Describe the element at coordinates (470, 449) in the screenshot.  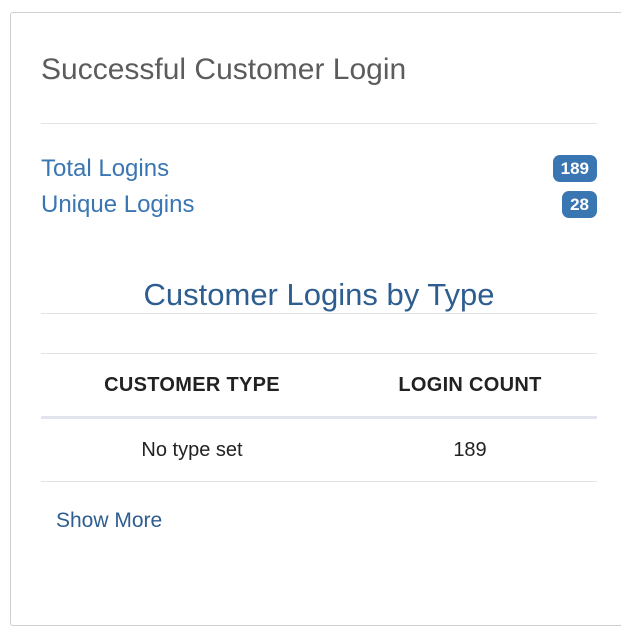
I see `login-count-cell: 189` at that location.